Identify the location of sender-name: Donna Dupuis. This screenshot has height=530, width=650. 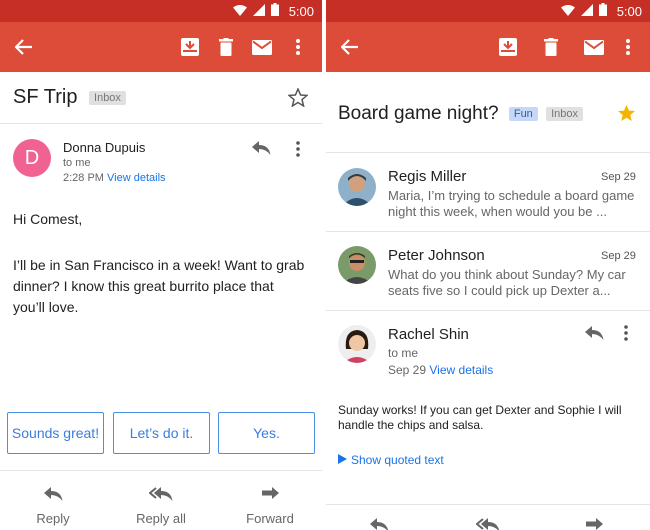
(104, 147).